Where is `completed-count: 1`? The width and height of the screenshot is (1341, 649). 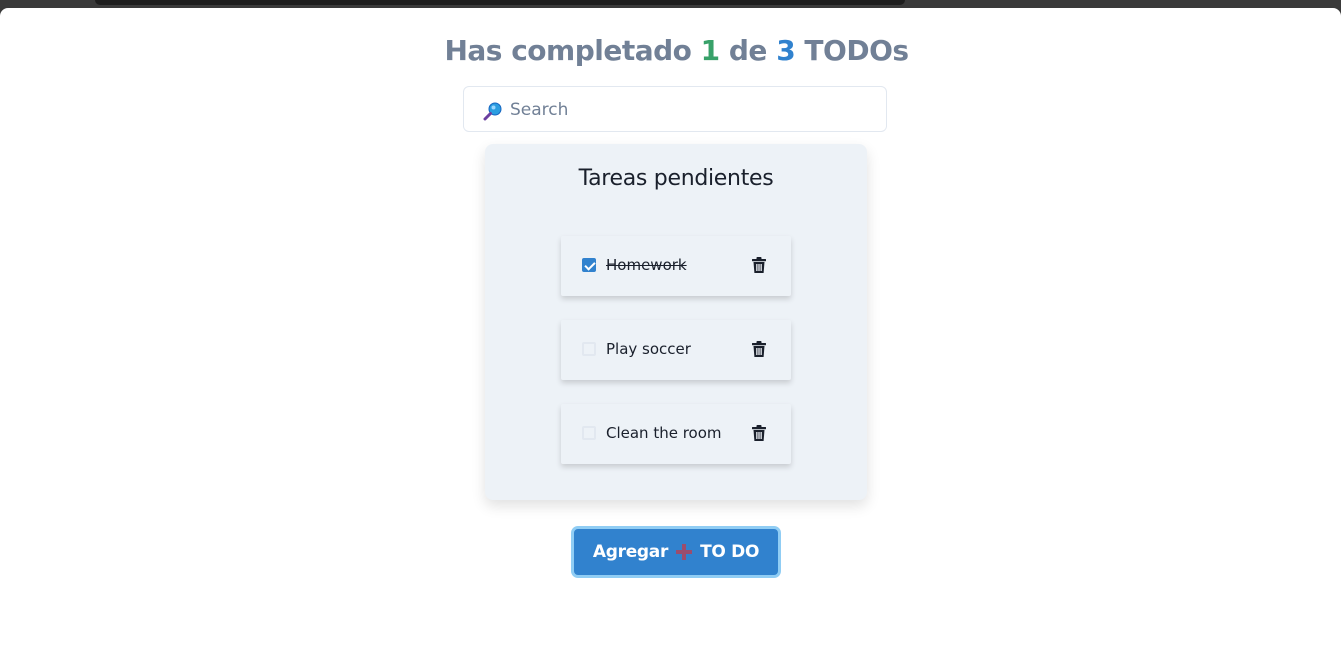 completed-count: 1 is located at coordinates (710, 50).